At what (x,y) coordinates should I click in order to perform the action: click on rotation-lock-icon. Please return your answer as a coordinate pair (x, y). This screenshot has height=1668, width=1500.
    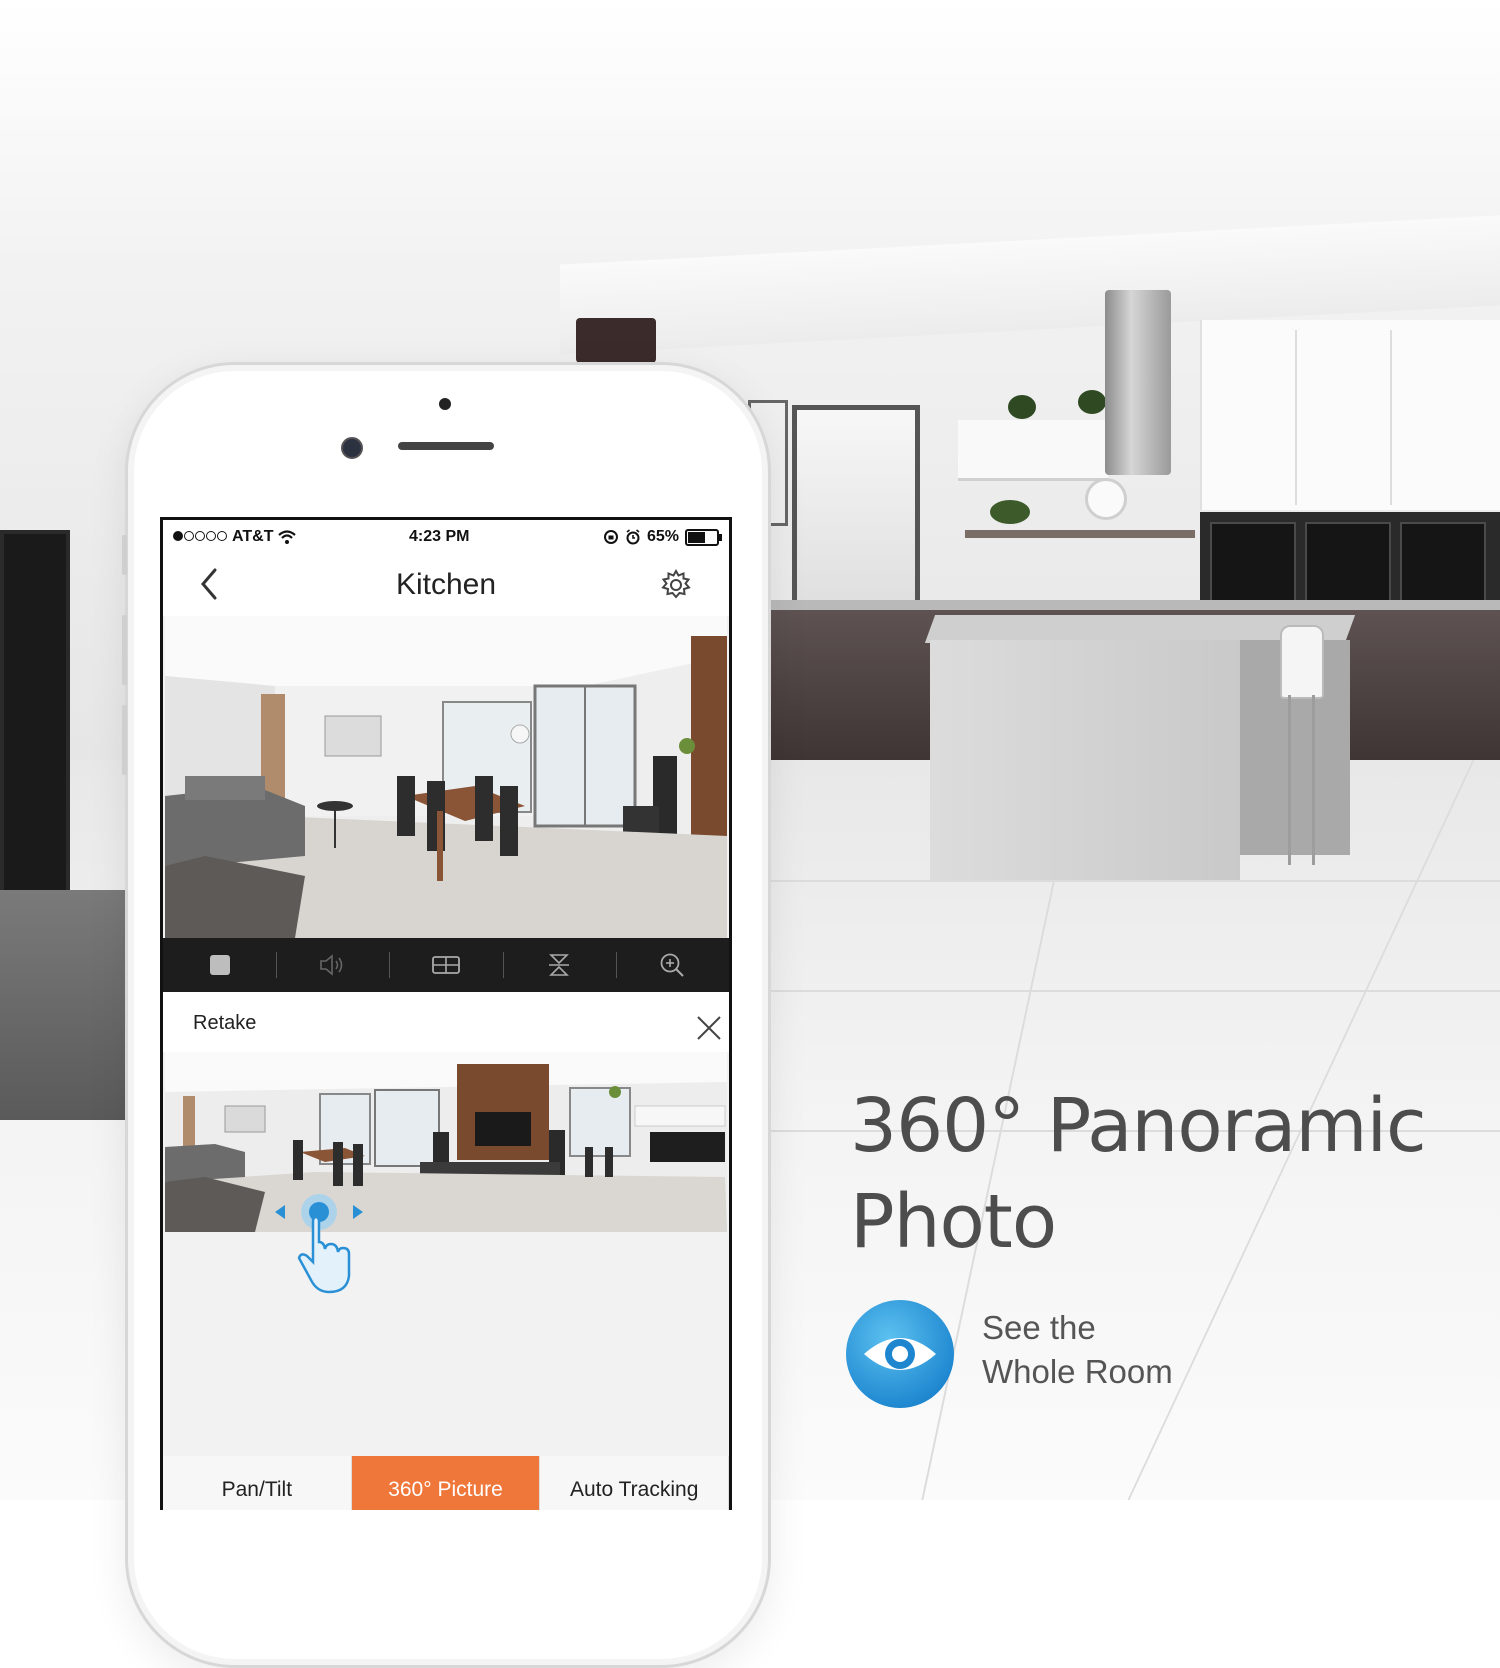
    Looking at the image, I should click on (610, 537).